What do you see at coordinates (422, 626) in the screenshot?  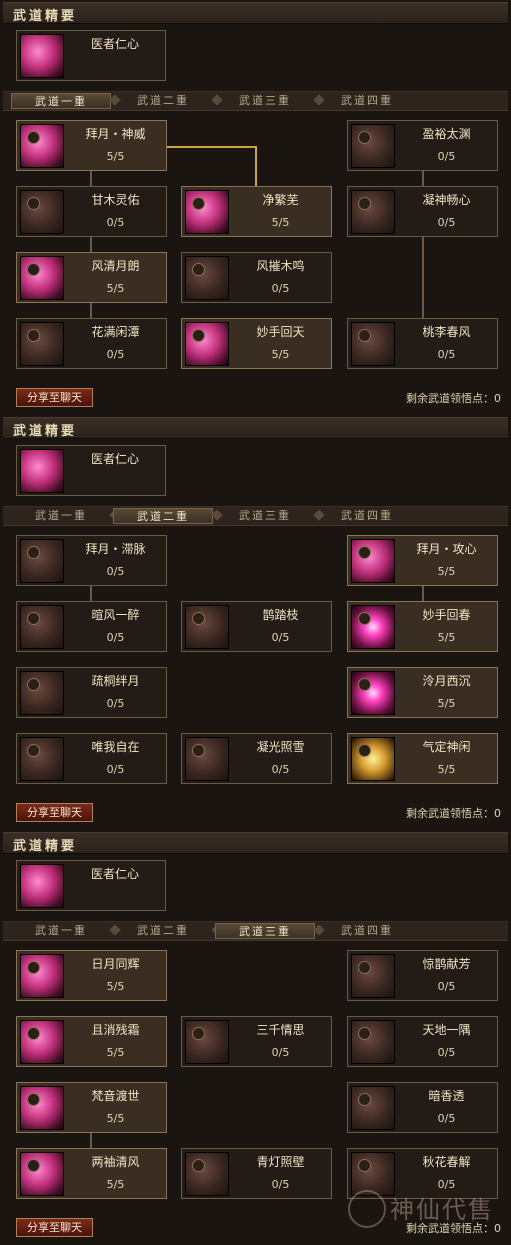 I see `skill-card: 妙手回春 5/5` at bounding box center [422, 626].